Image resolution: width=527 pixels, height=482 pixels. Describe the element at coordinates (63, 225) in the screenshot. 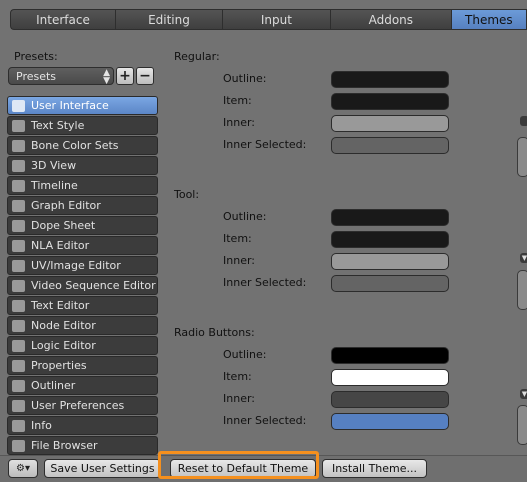

I see `sidebar-item-label: Dope Sheet` at that location.